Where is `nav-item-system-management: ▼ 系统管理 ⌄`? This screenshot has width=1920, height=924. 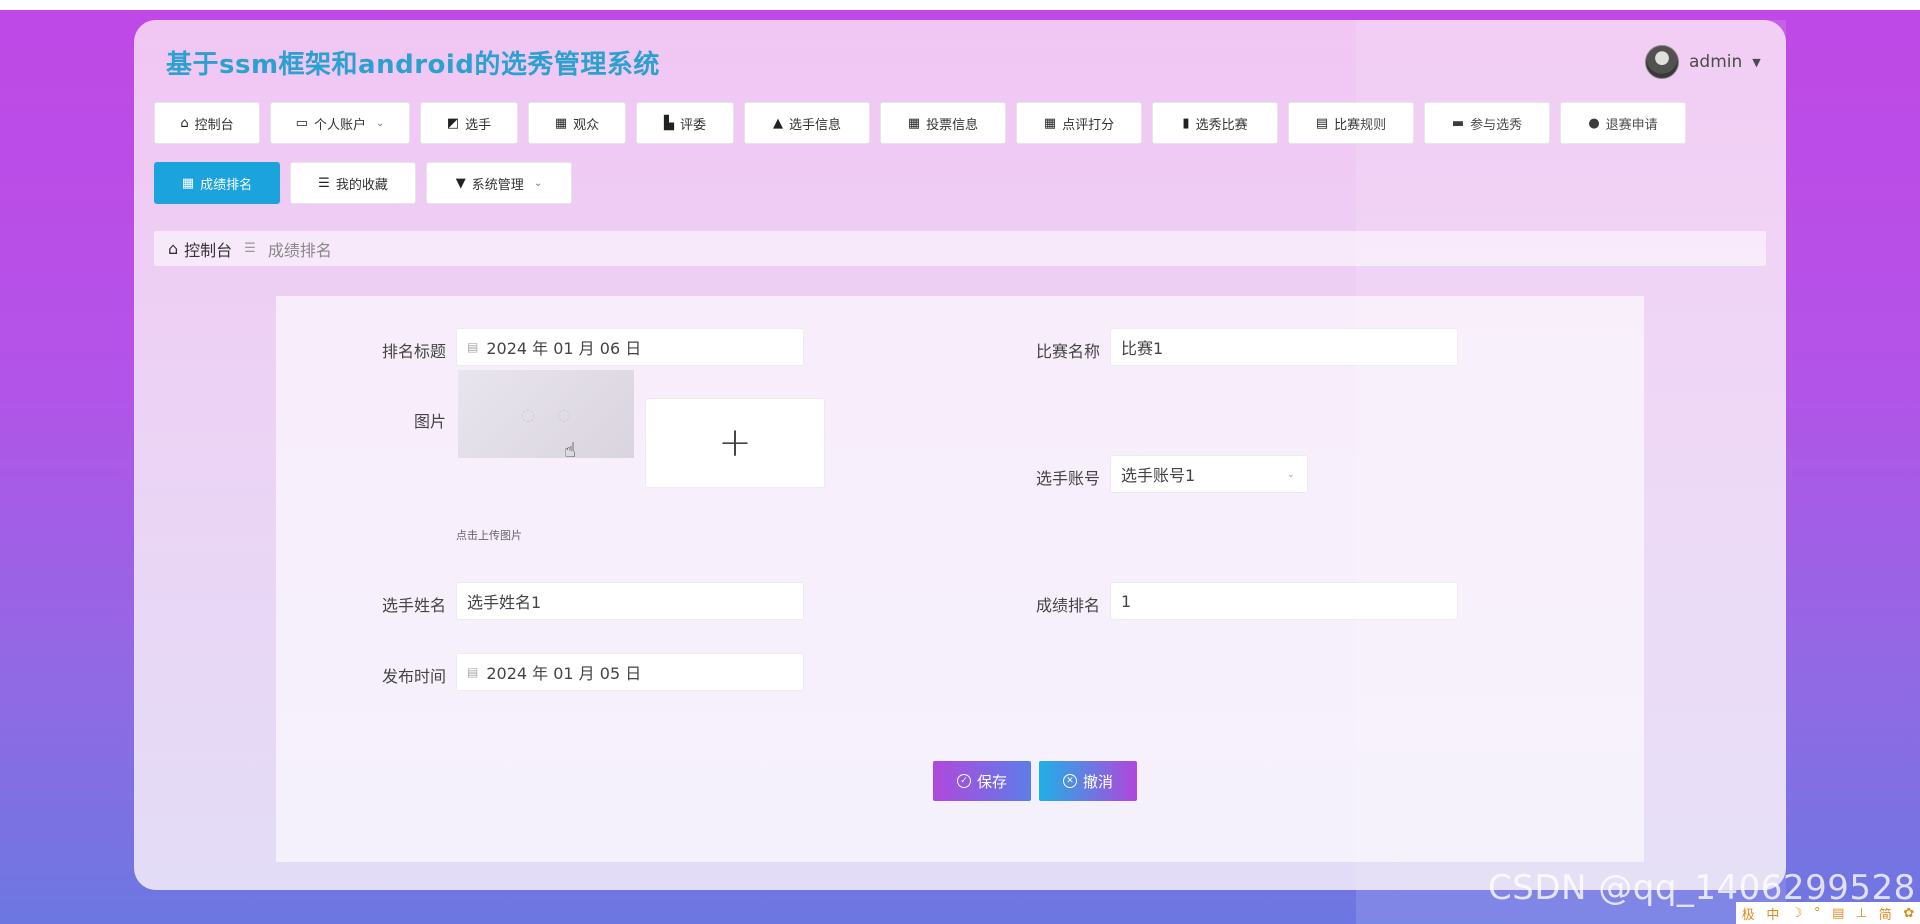
nav-item-system-management: ▼ 系统管理 ⌄ is located at coordinates (499, 183).